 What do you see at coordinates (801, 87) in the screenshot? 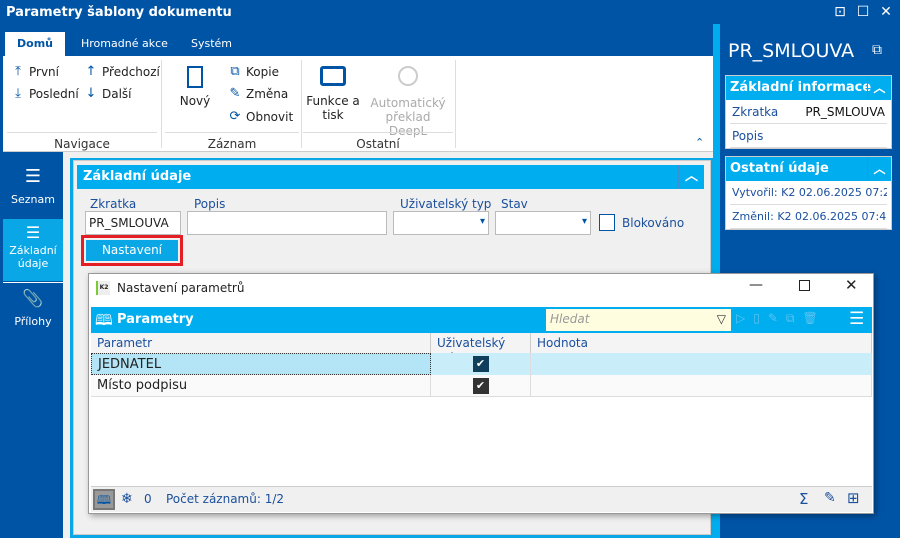
I see `card-title: Základní informace` at bounding box center [801, 87].